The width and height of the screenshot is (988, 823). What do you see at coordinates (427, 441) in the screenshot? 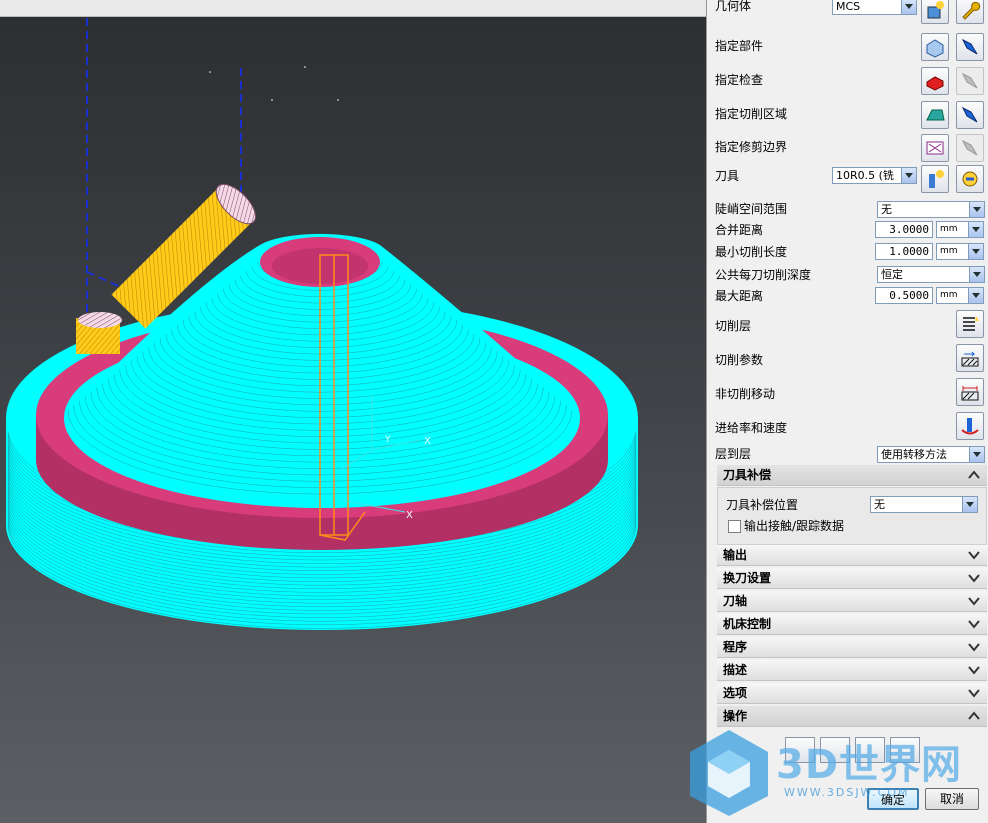
I see `wcs-x-label: X` at bounding box center [427, 441].